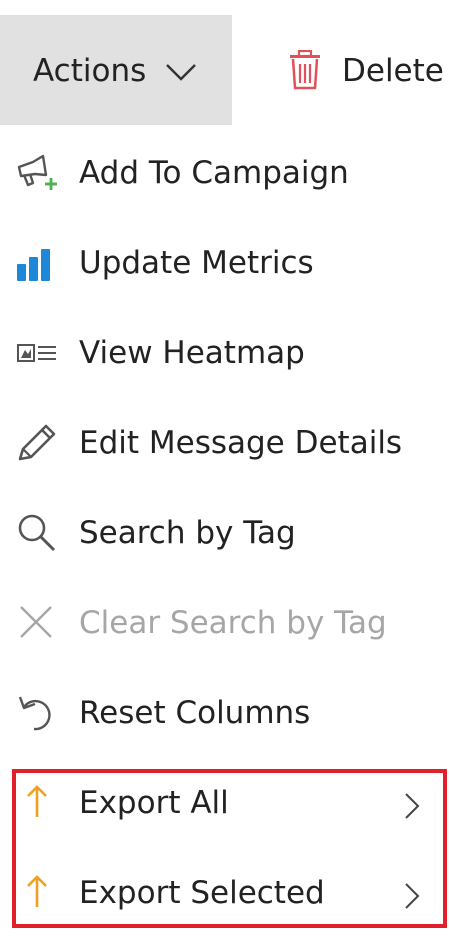  What do you see at coordinates (305, 70) in the screenshot?
I see `trash-icon` at bounding box center [305, 70].